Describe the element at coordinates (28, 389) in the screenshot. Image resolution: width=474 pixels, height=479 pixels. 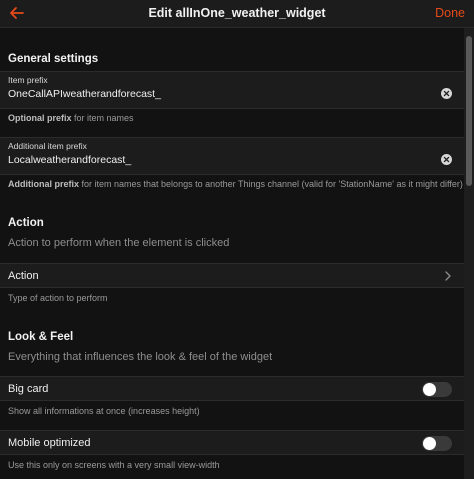
I see `big-card-label: Big card` at that location.